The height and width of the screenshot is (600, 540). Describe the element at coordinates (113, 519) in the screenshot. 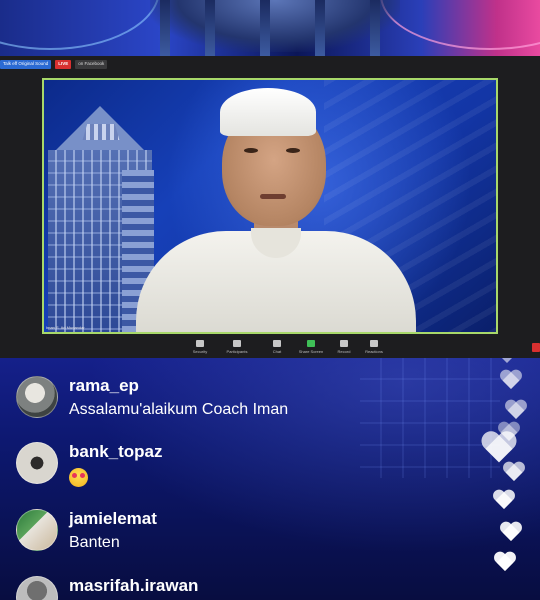

I see `comment-username: jamielemat` at that location.